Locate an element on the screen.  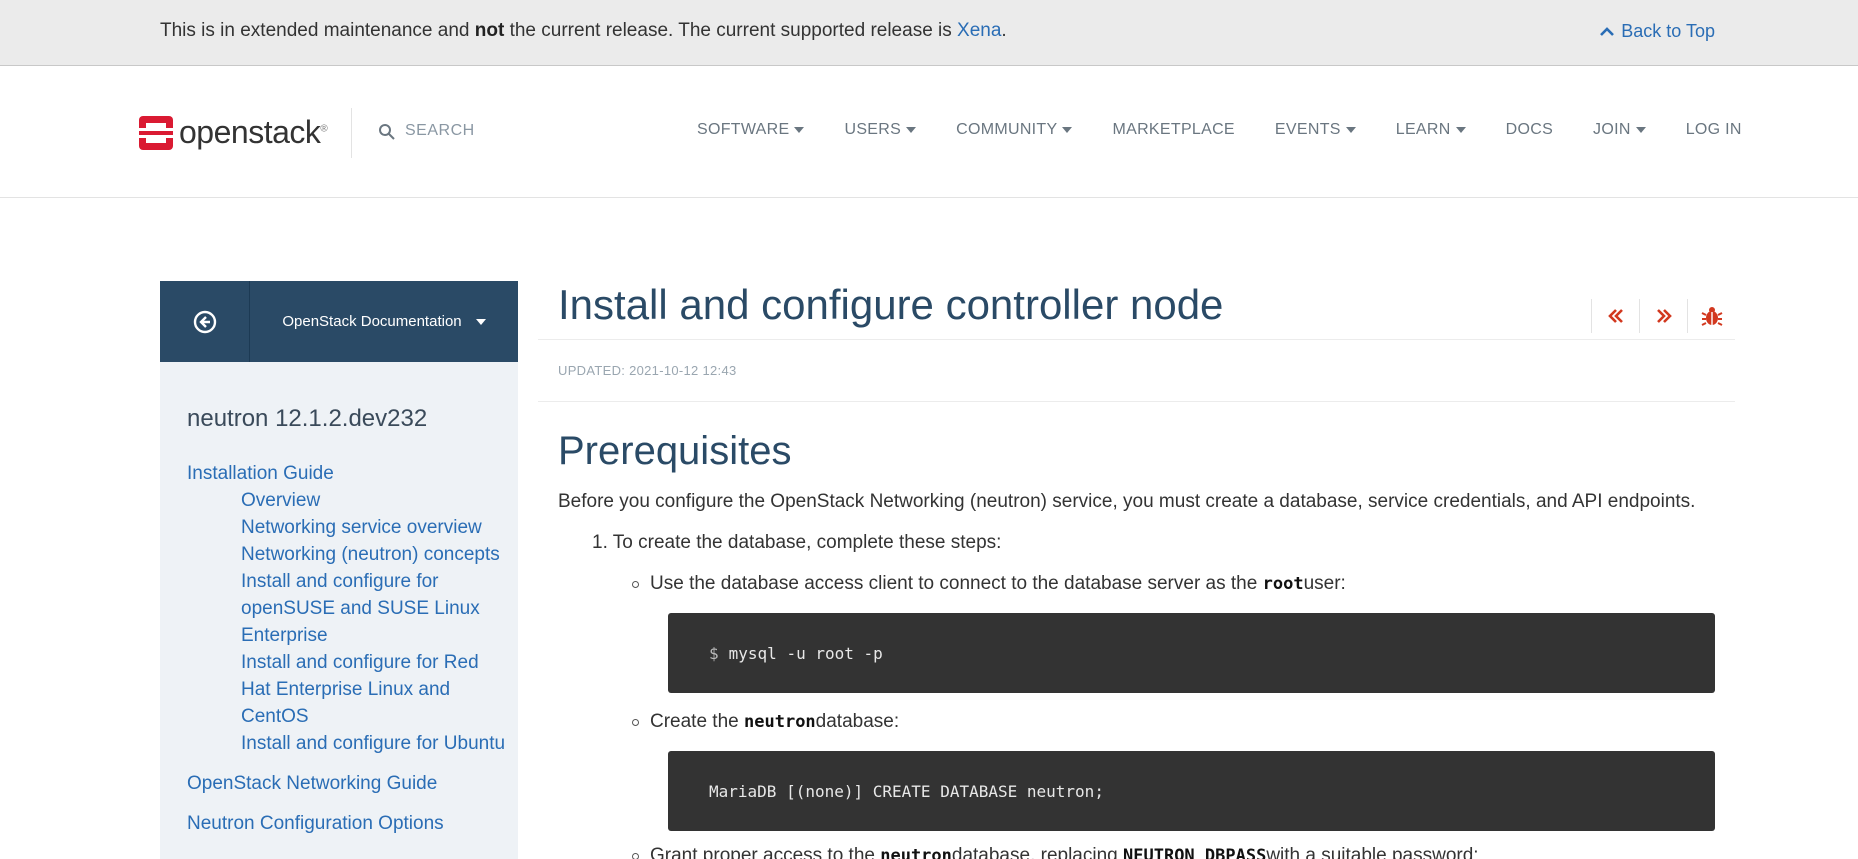
bullet-create-db: Create the neutron database: is located at coordinates (766, 722).